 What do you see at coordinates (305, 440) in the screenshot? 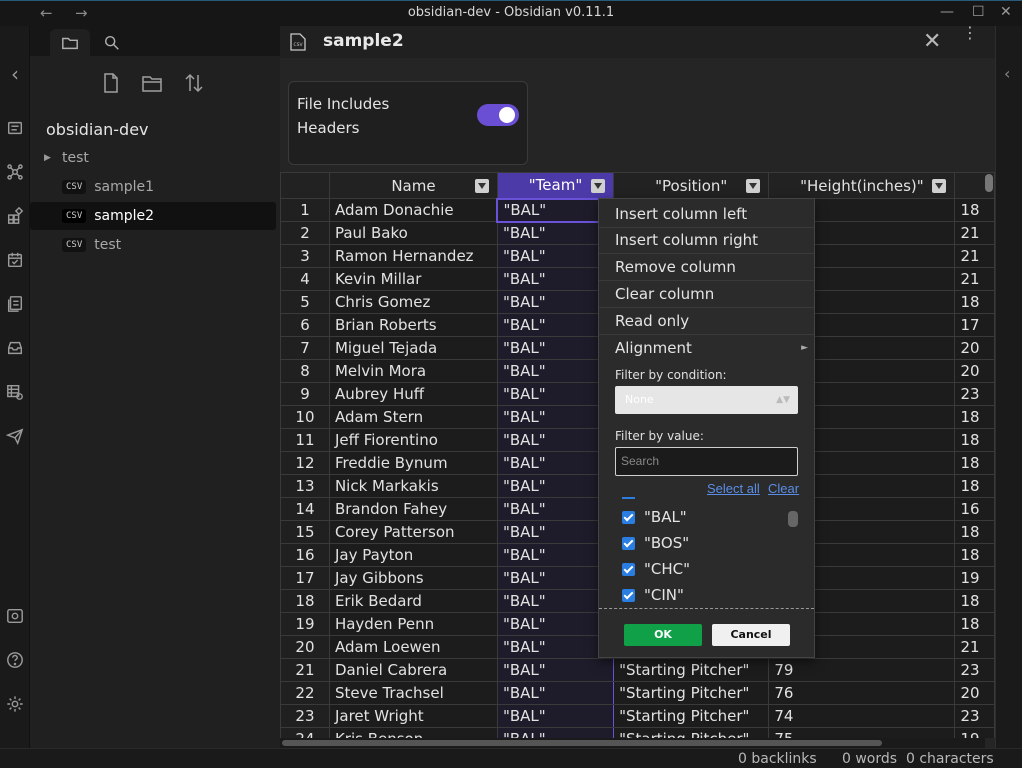
I see `row-number-cell: 11` at bounding box center [305, 440].